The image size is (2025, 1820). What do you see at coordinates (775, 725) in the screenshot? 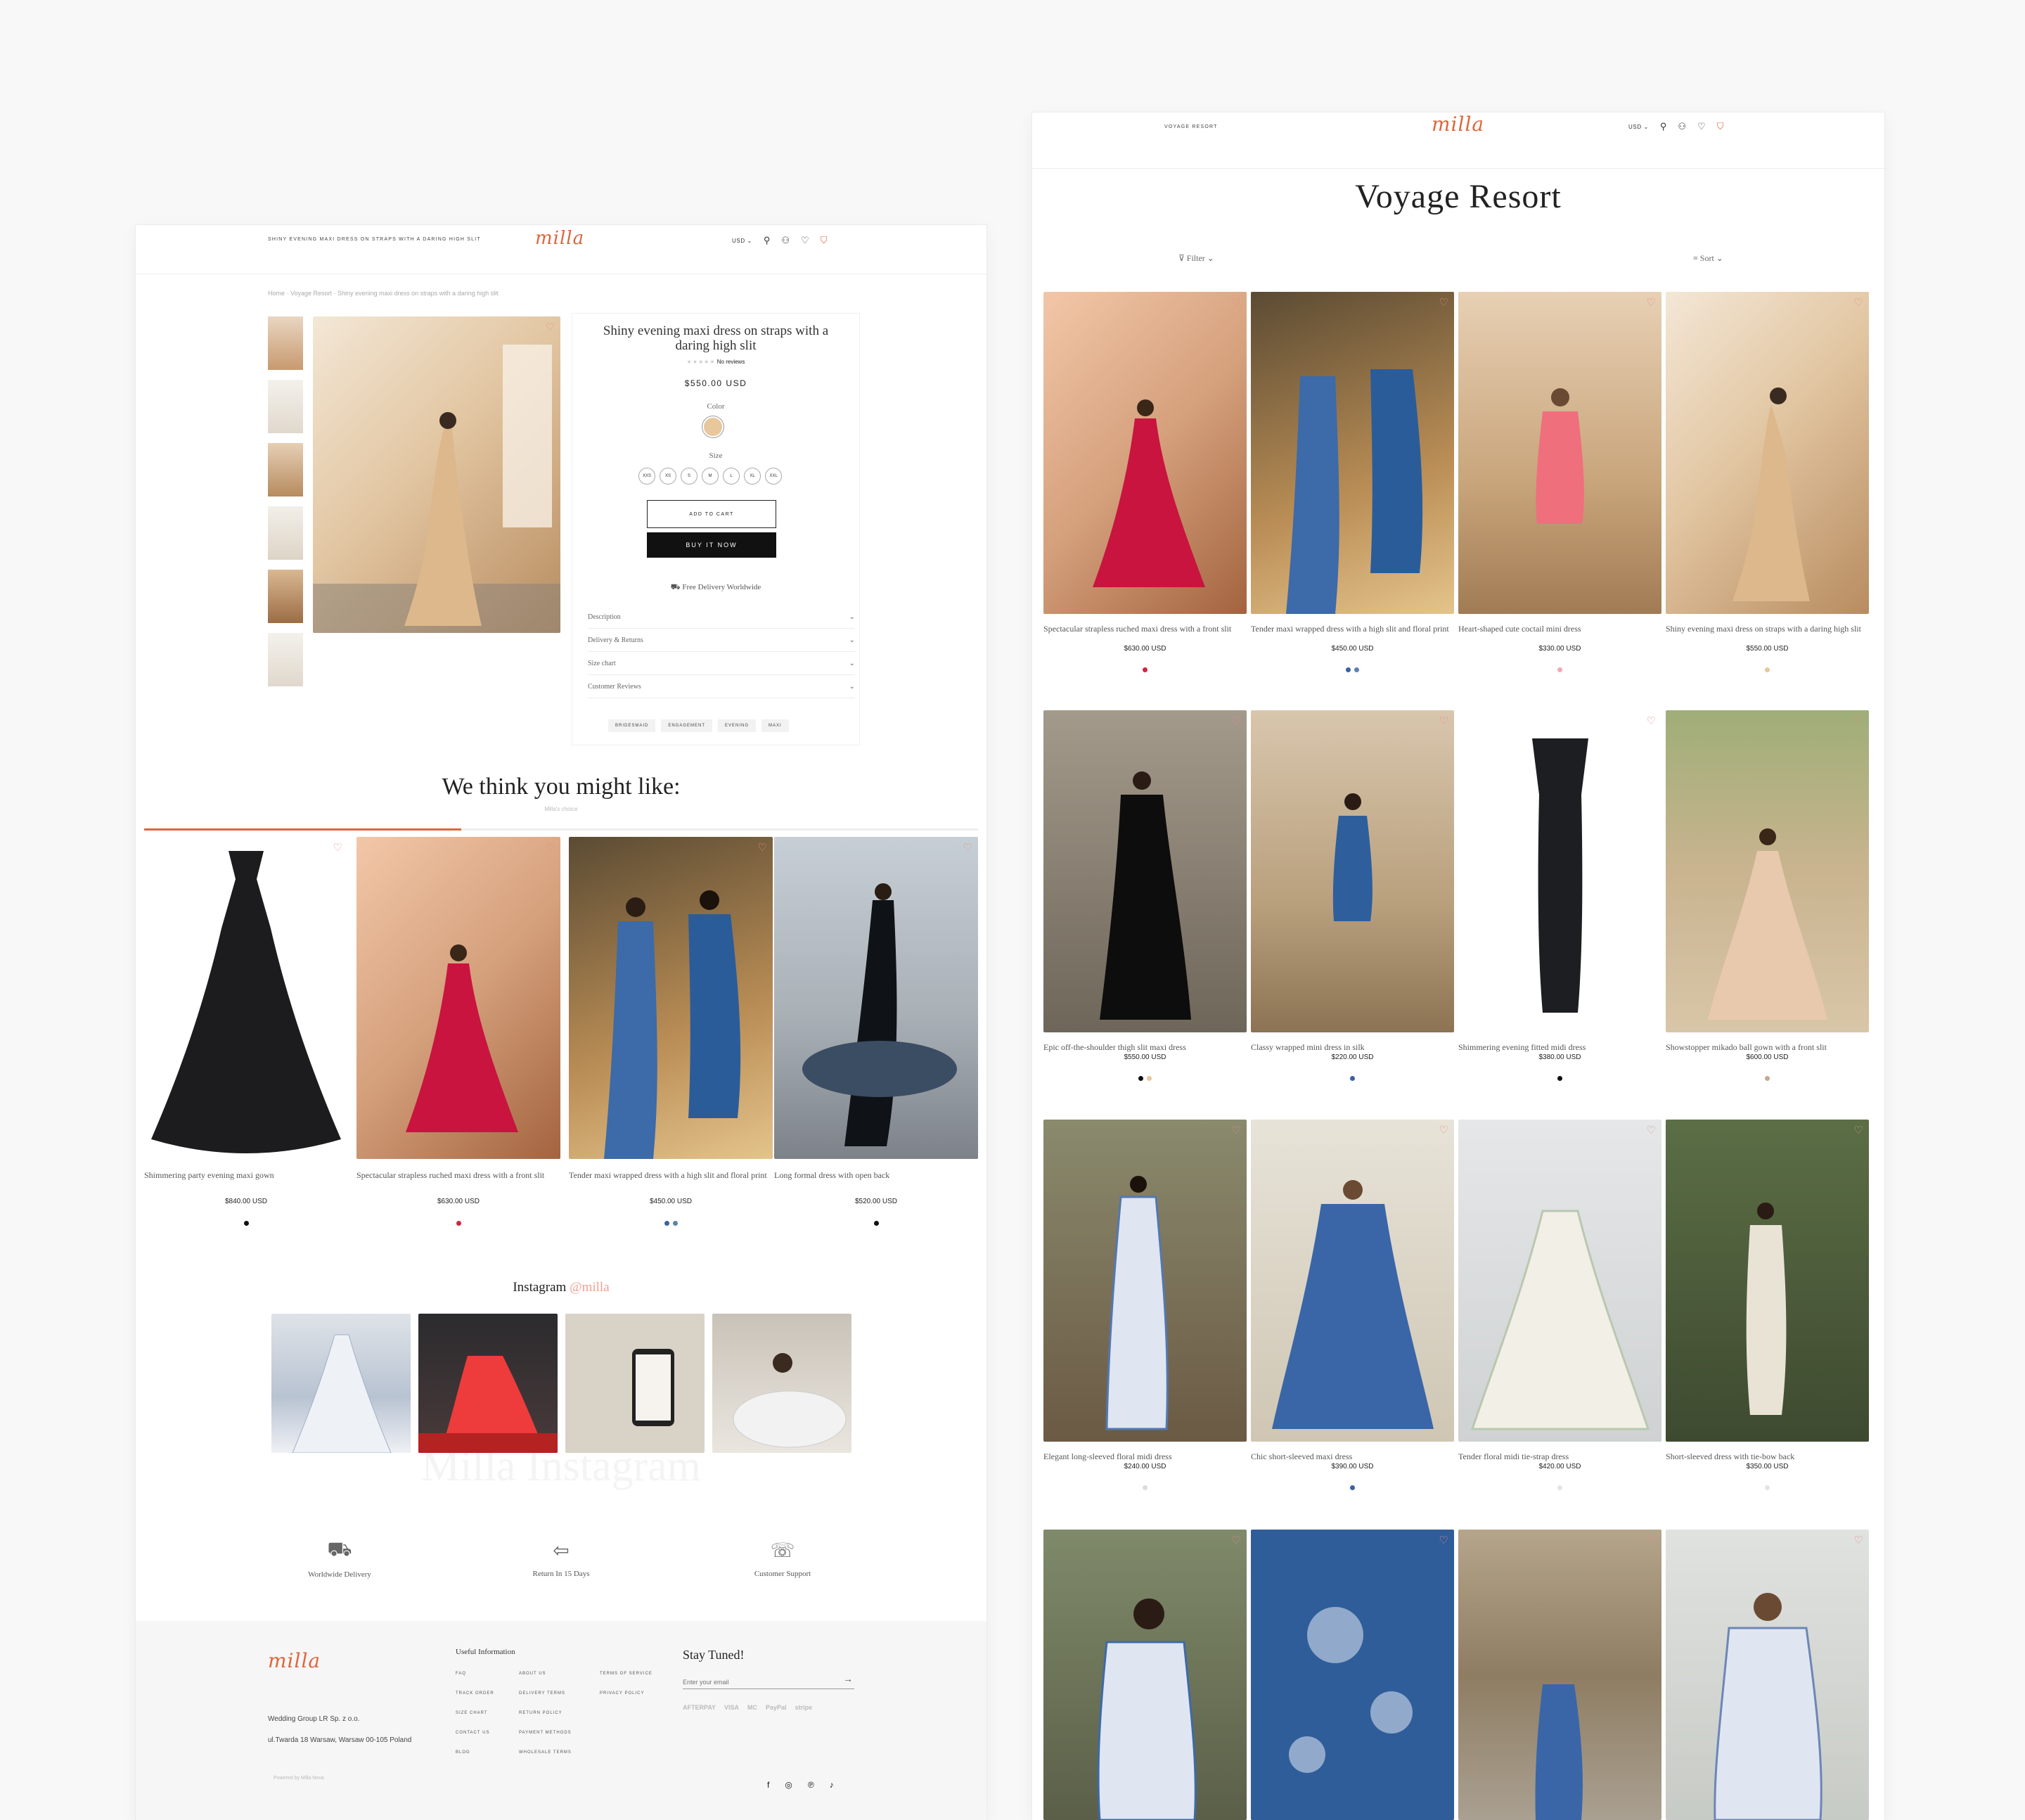
I see `tag: MAXI` at bounding box center [775, 725].